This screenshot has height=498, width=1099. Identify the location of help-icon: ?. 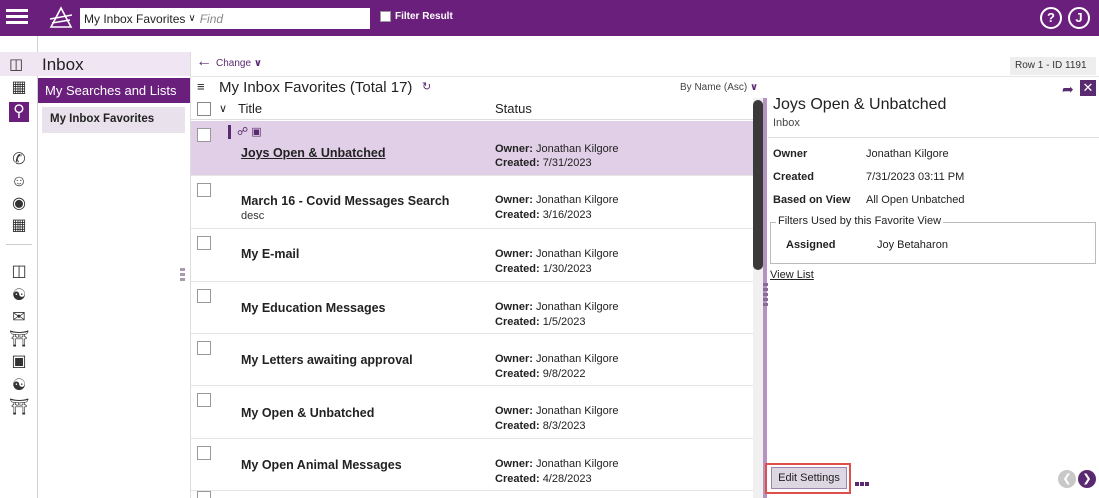
(1051, 18).